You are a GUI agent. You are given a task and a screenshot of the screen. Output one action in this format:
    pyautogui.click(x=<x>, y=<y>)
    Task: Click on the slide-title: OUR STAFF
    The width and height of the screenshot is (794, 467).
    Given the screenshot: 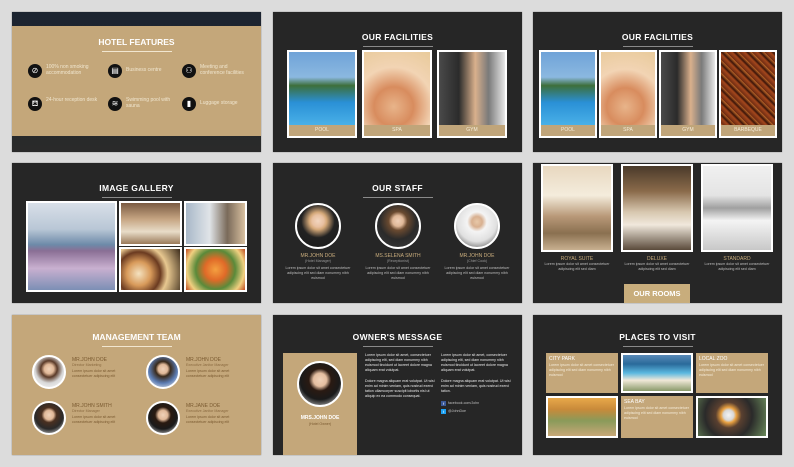 What is the action you would take?
    pyautogui.click(x=397, y=190)
    